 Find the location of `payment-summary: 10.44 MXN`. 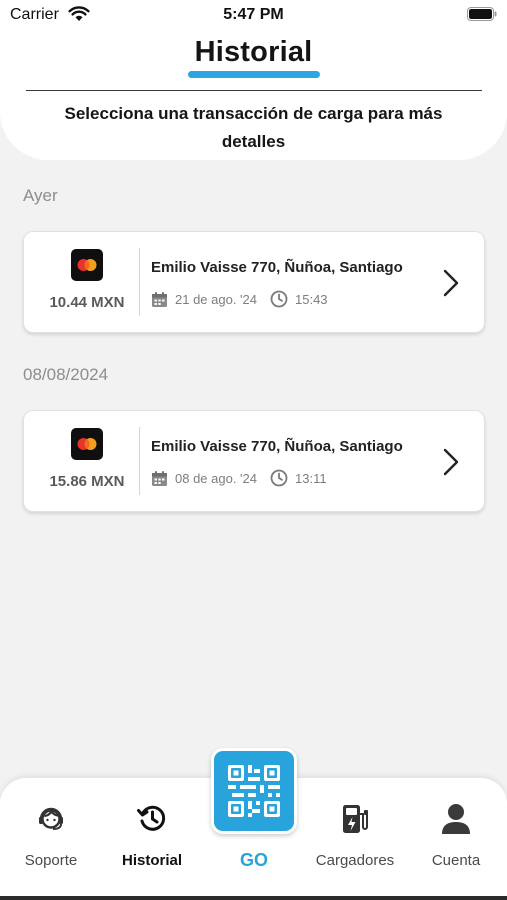

payment-summary: 10.44 MXN is located at coordinates (82, 282).